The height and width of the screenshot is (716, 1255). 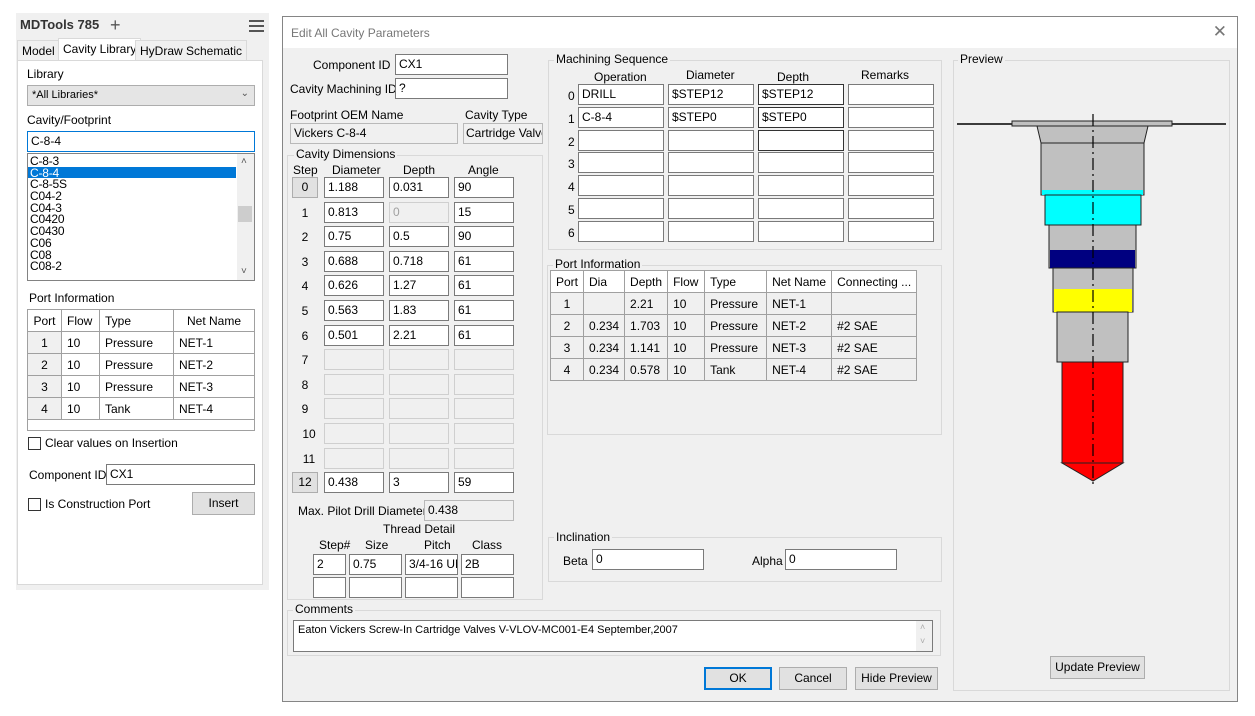 I want to click on component-id-input: CX1, so click(x=451, y=64).